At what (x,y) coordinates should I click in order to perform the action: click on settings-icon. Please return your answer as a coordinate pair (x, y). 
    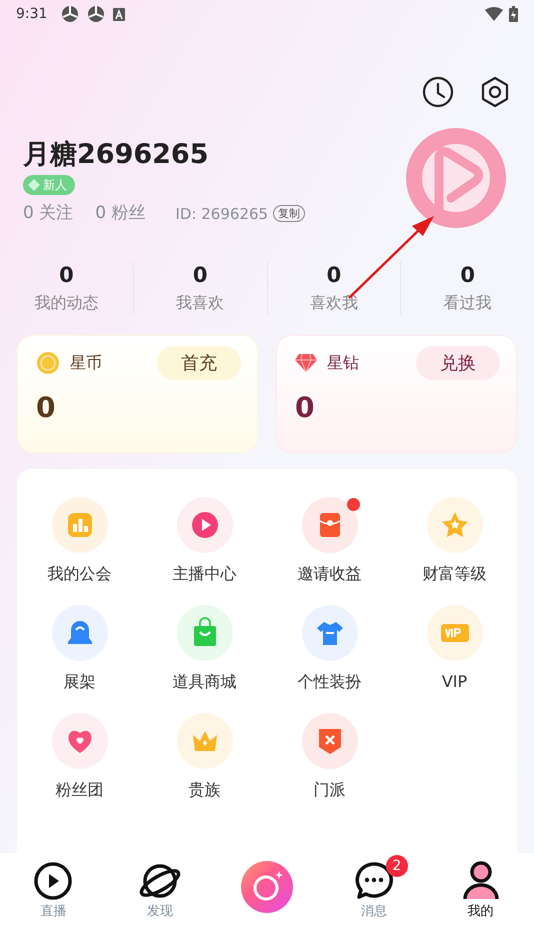
    Looking at the image, I should click on (495, 92).